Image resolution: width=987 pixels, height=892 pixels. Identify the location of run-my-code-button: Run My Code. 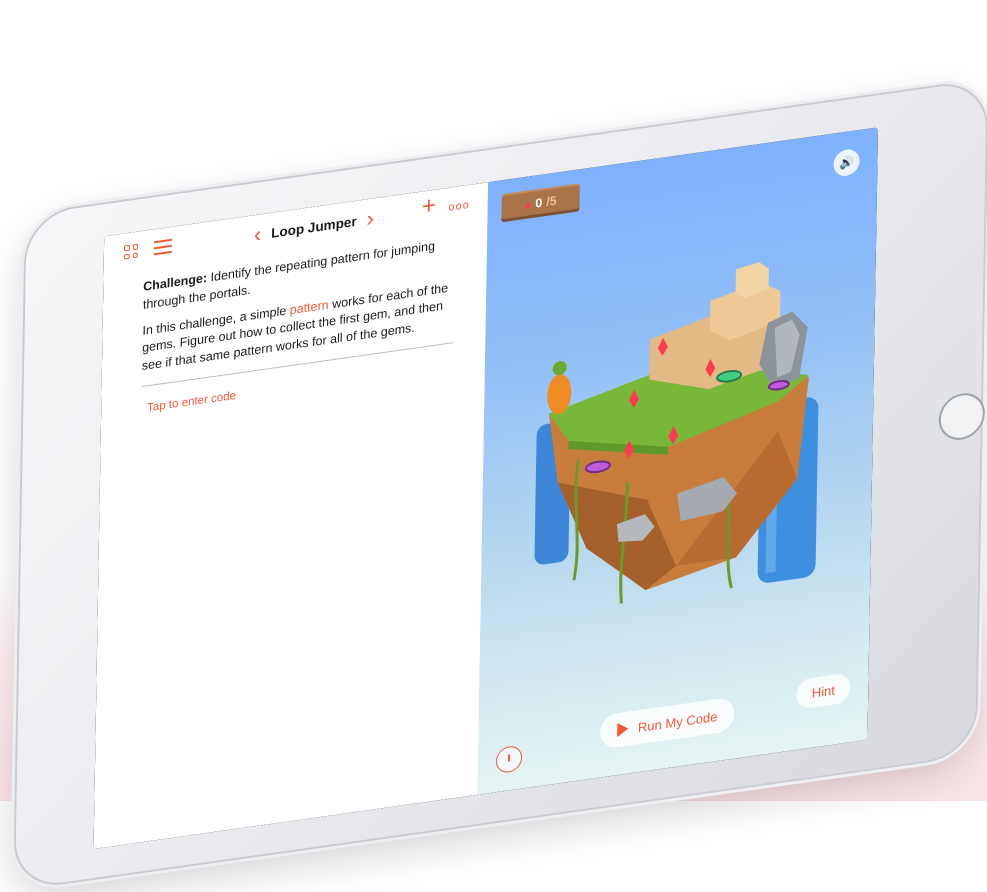
(667, 723).